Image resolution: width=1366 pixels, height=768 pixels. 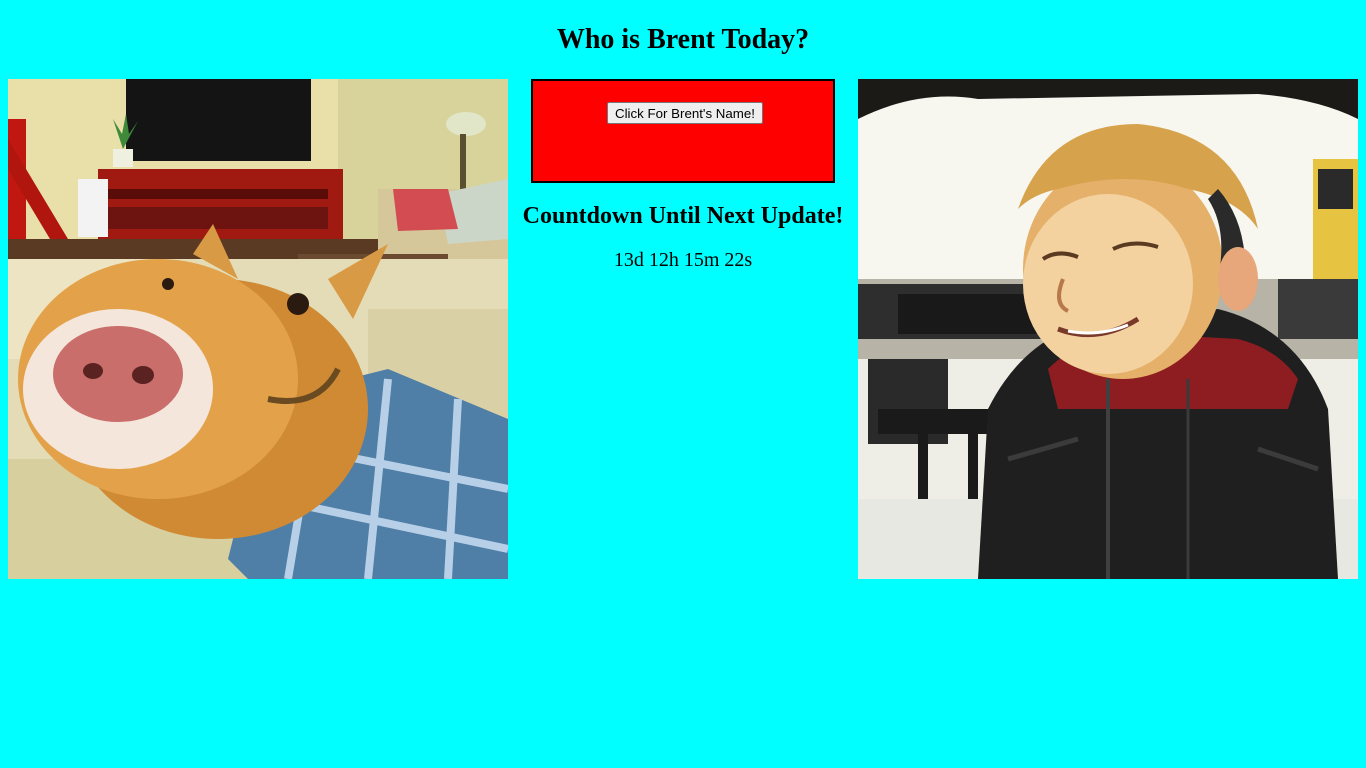 I want to click on page-title: Who is Brent Today?, so click(x=683, y=39).